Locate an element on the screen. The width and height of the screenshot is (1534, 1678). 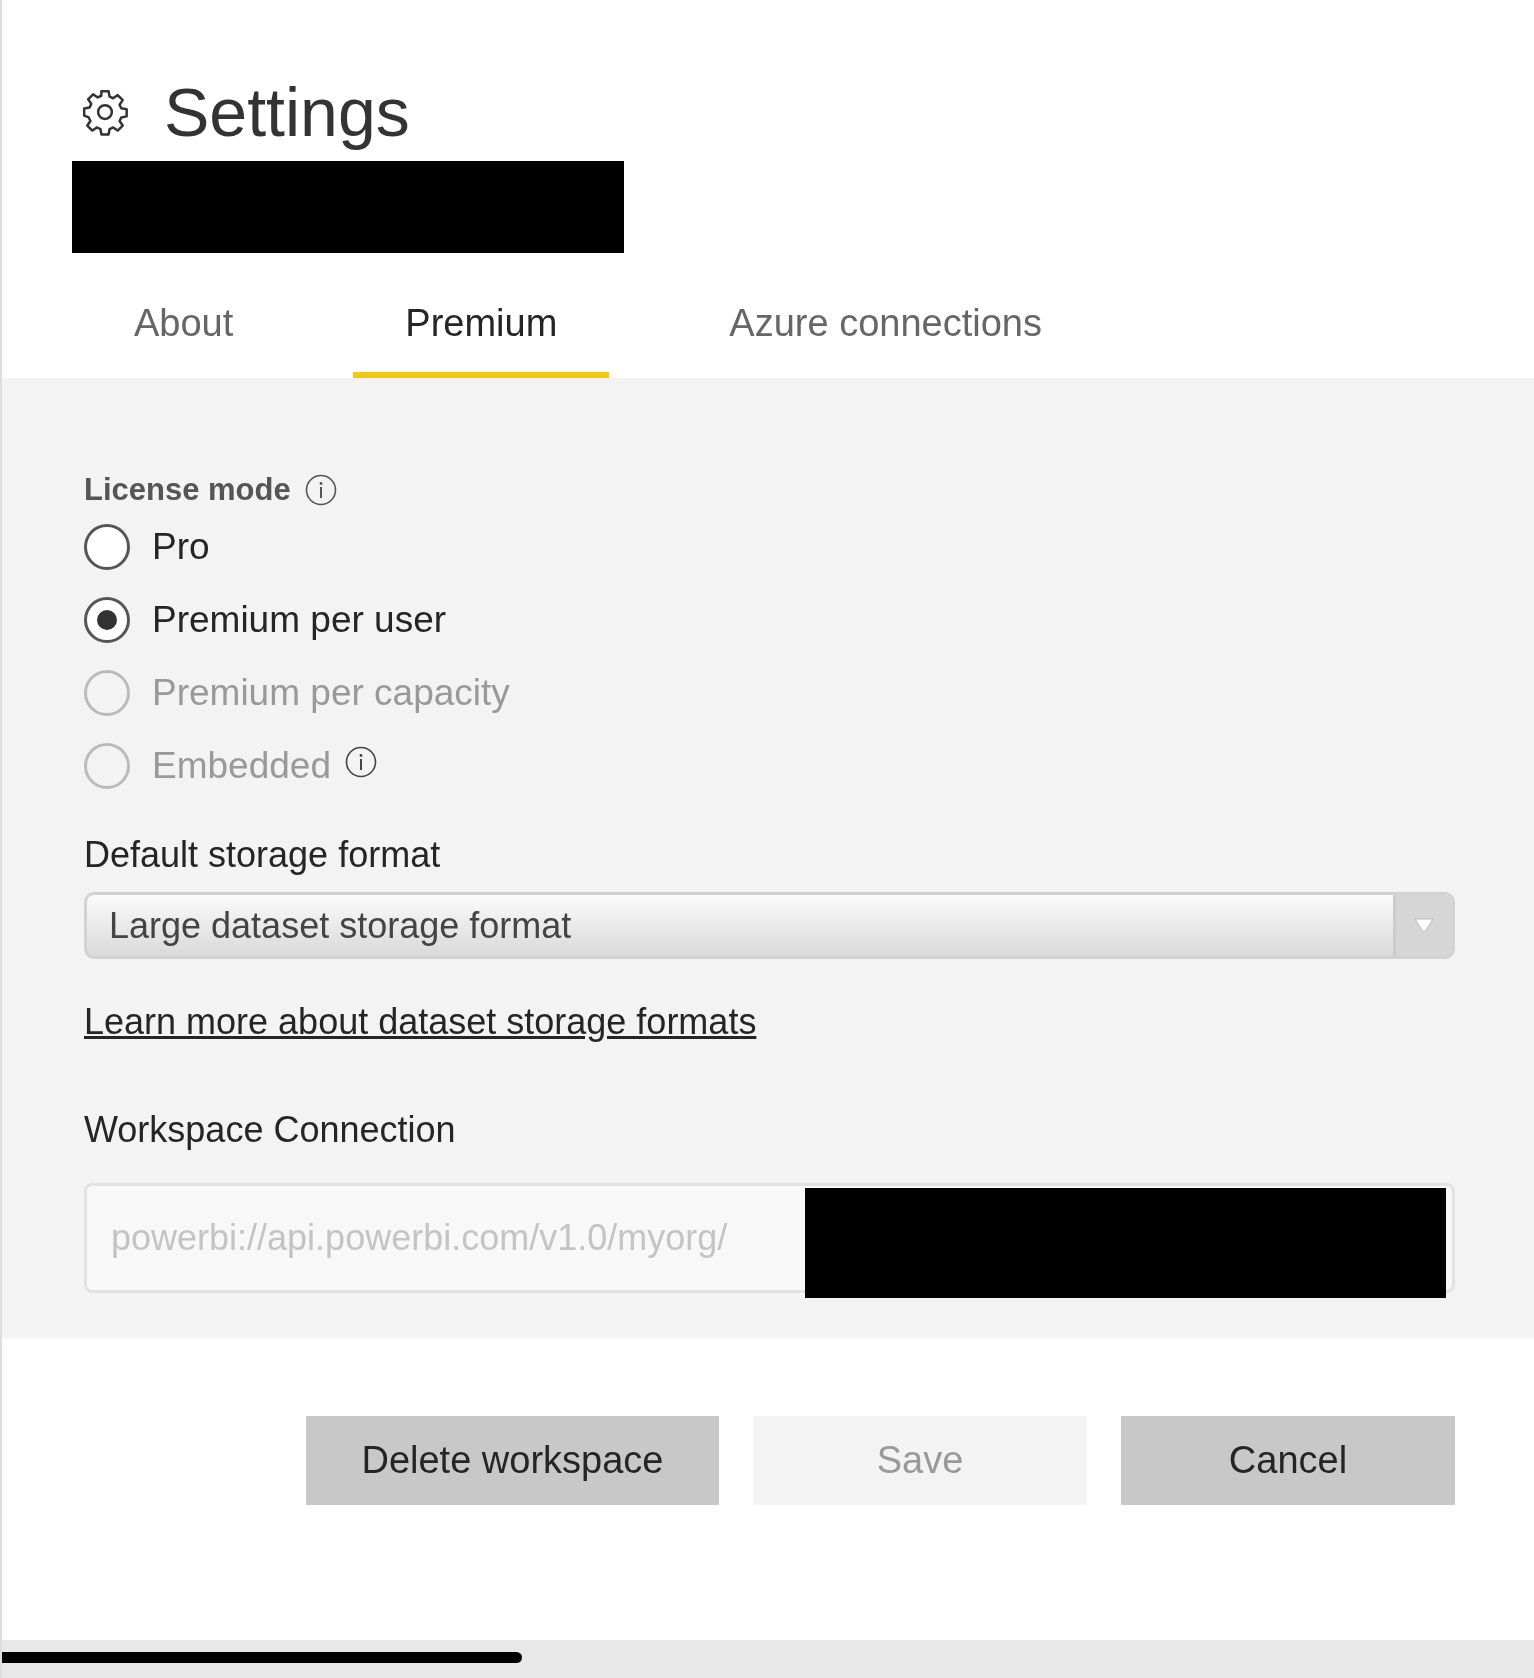
radio-label: Pro is located at coordinates (181, 546).